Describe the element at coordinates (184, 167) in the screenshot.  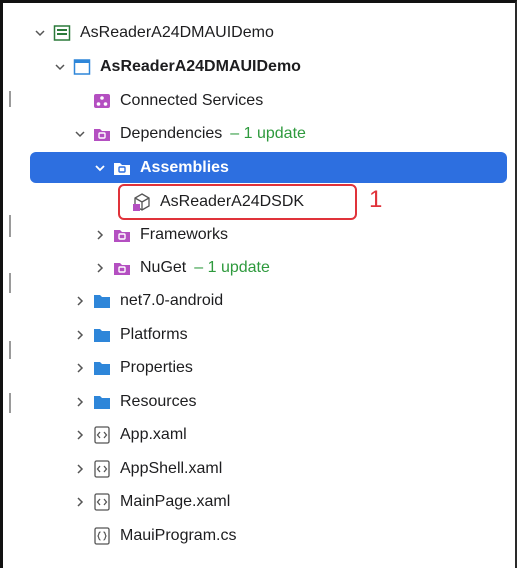
I see `assemblies-label: Assemblies` at that location.